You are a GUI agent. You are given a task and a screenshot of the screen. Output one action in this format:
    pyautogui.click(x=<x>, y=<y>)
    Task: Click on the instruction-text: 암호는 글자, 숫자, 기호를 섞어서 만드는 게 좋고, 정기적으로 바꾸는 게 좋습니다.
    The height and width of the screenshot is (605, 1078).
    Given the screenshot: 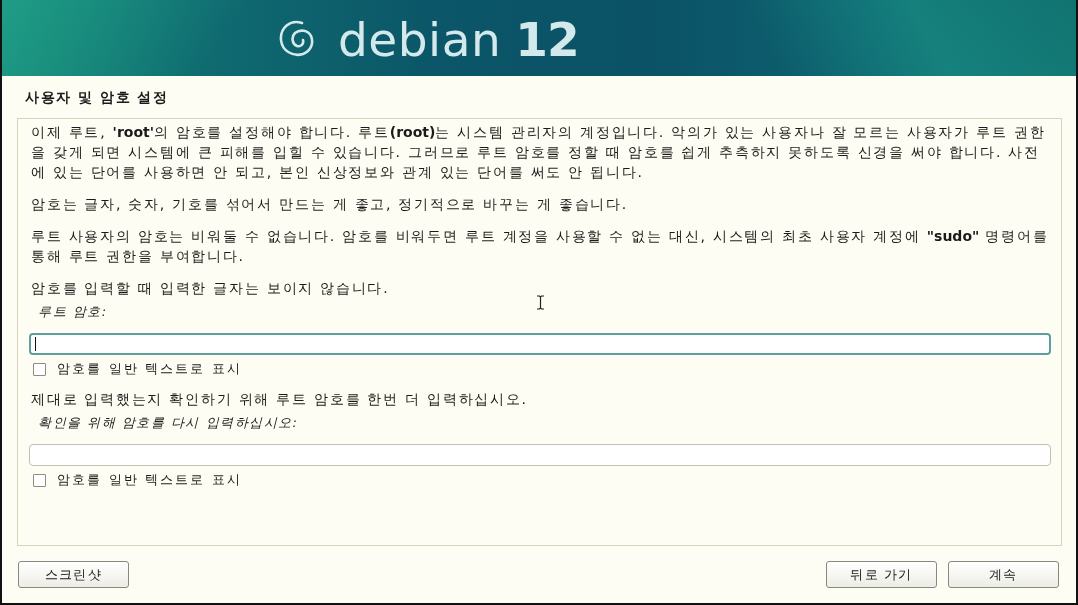 What is the action you would take?
    pyautogui.click(x=330, y=204)
    